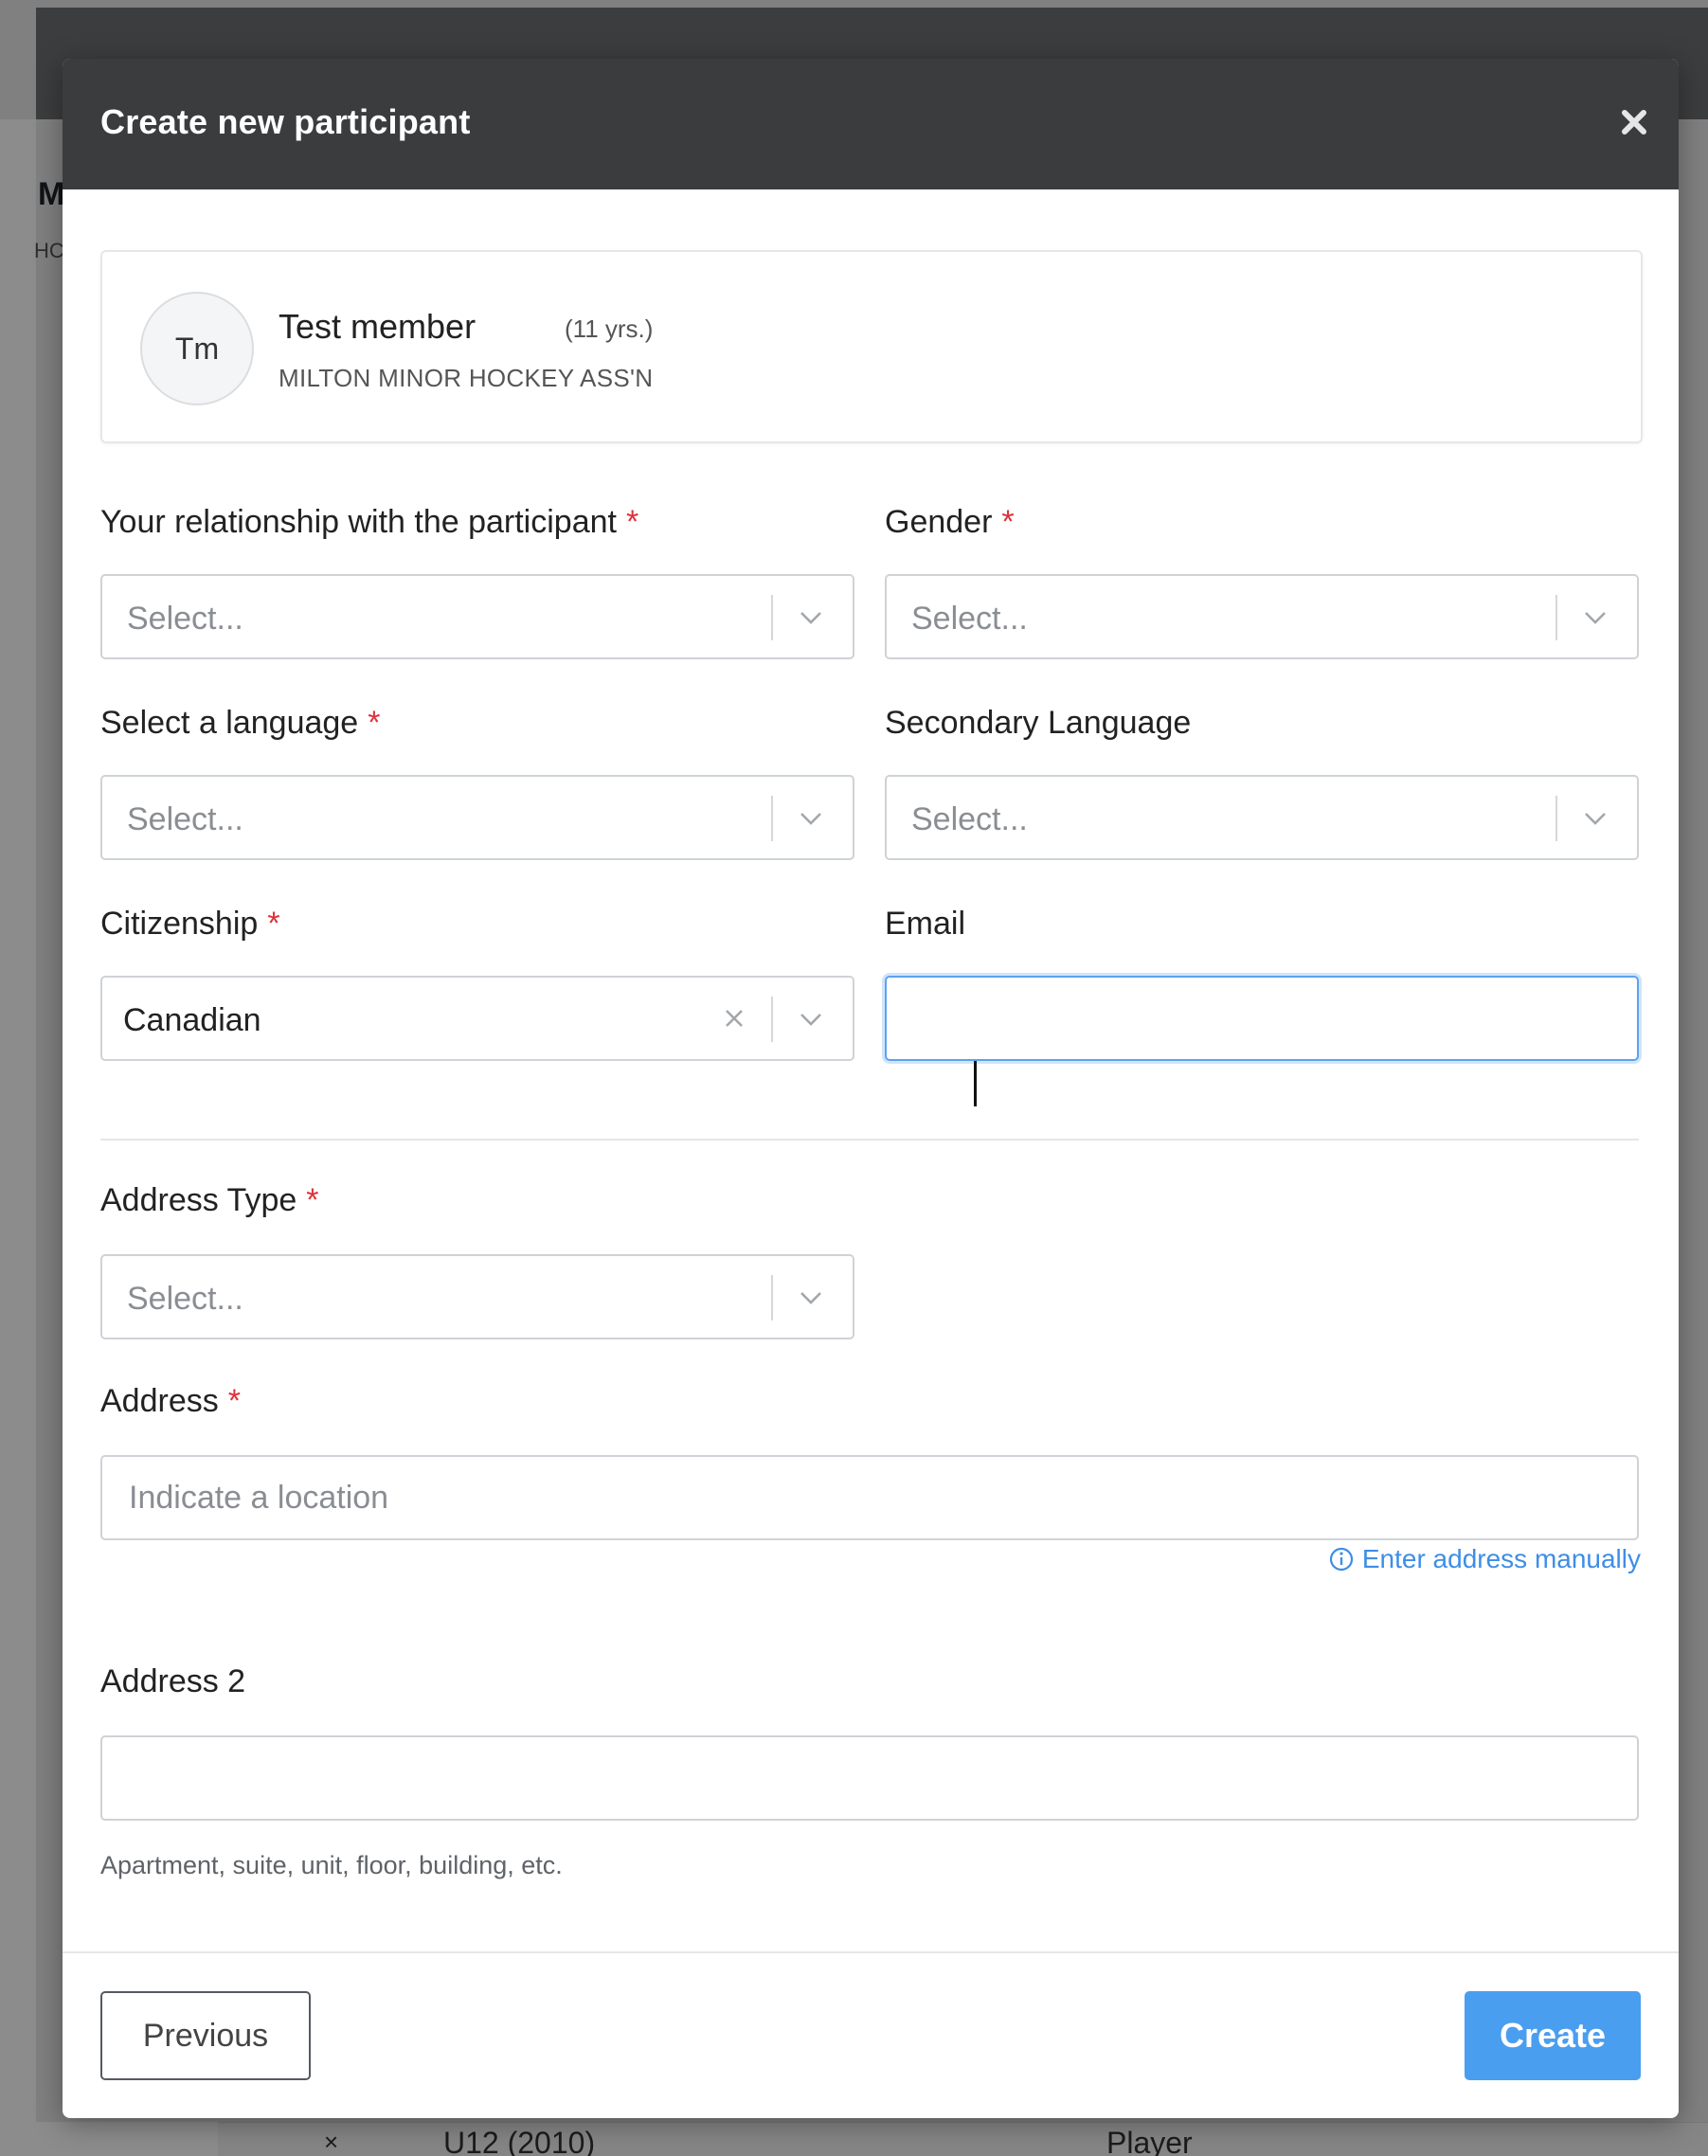 The width and height of the screenshot is (1708, 2156). I want to click on address-label: Address *, so click(170, 1402).